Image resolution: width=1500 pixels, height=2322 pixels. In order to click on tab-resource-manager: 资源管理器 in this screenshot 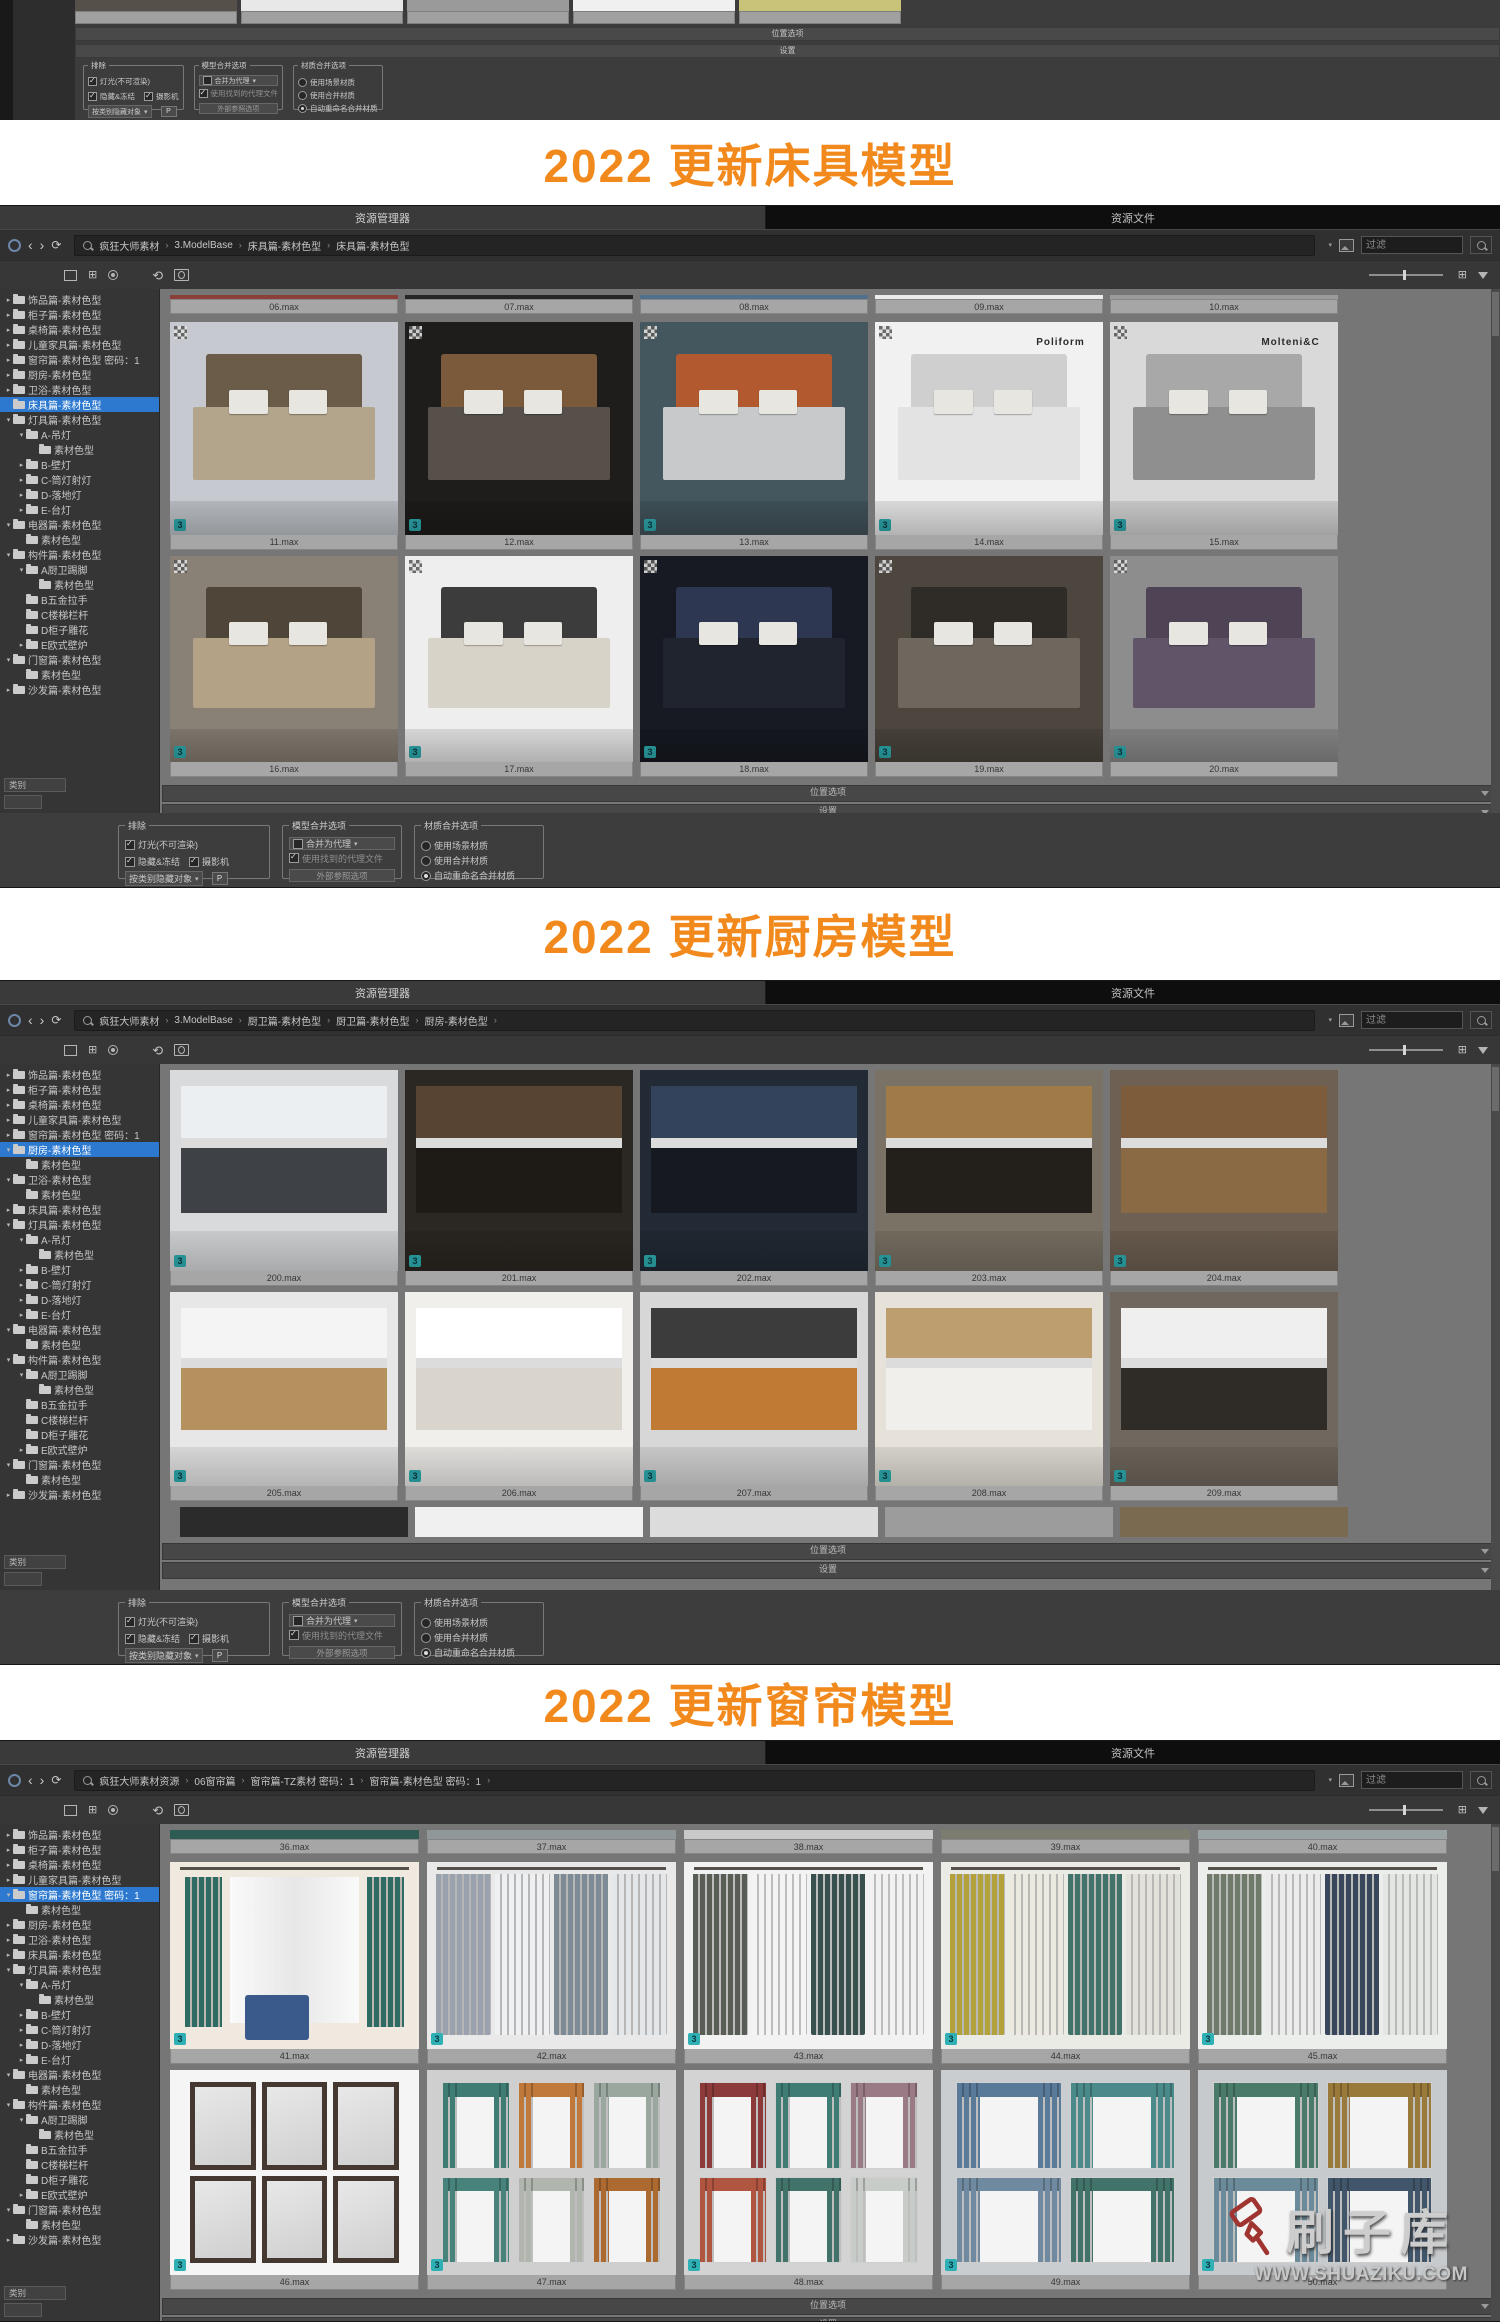, I will do `click(383, 217)`.